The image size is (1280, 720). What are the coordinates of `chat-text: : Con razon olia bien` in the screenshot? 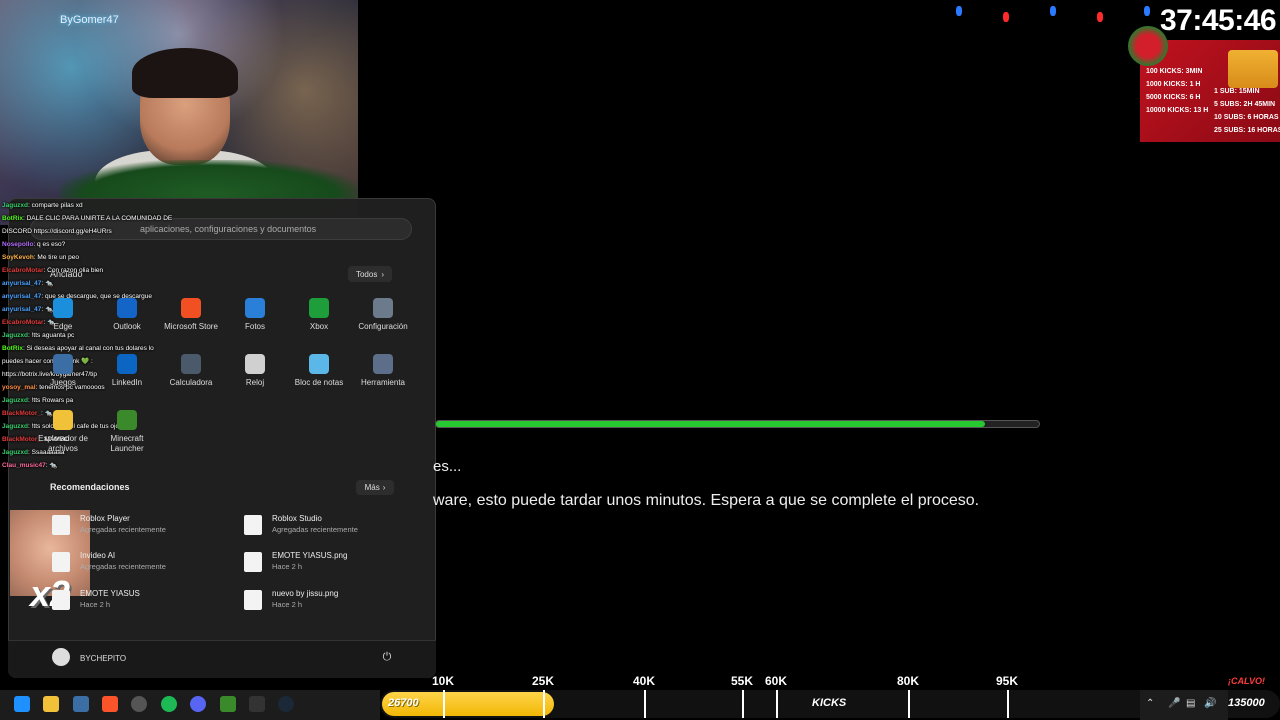 It's located at (73, 270).